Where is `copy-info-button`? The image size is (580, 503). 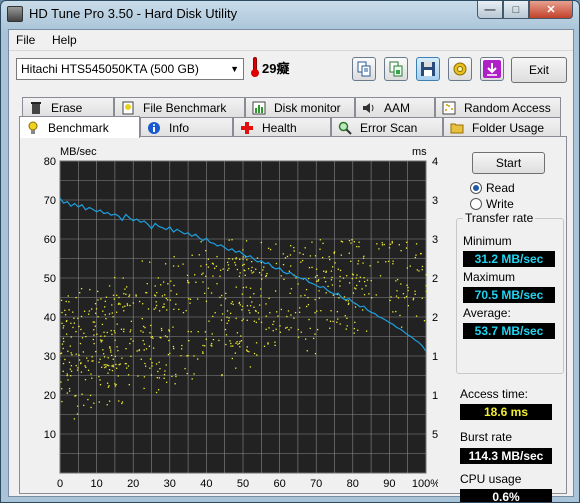
copy-info-button is located at coordinates (364, 69).